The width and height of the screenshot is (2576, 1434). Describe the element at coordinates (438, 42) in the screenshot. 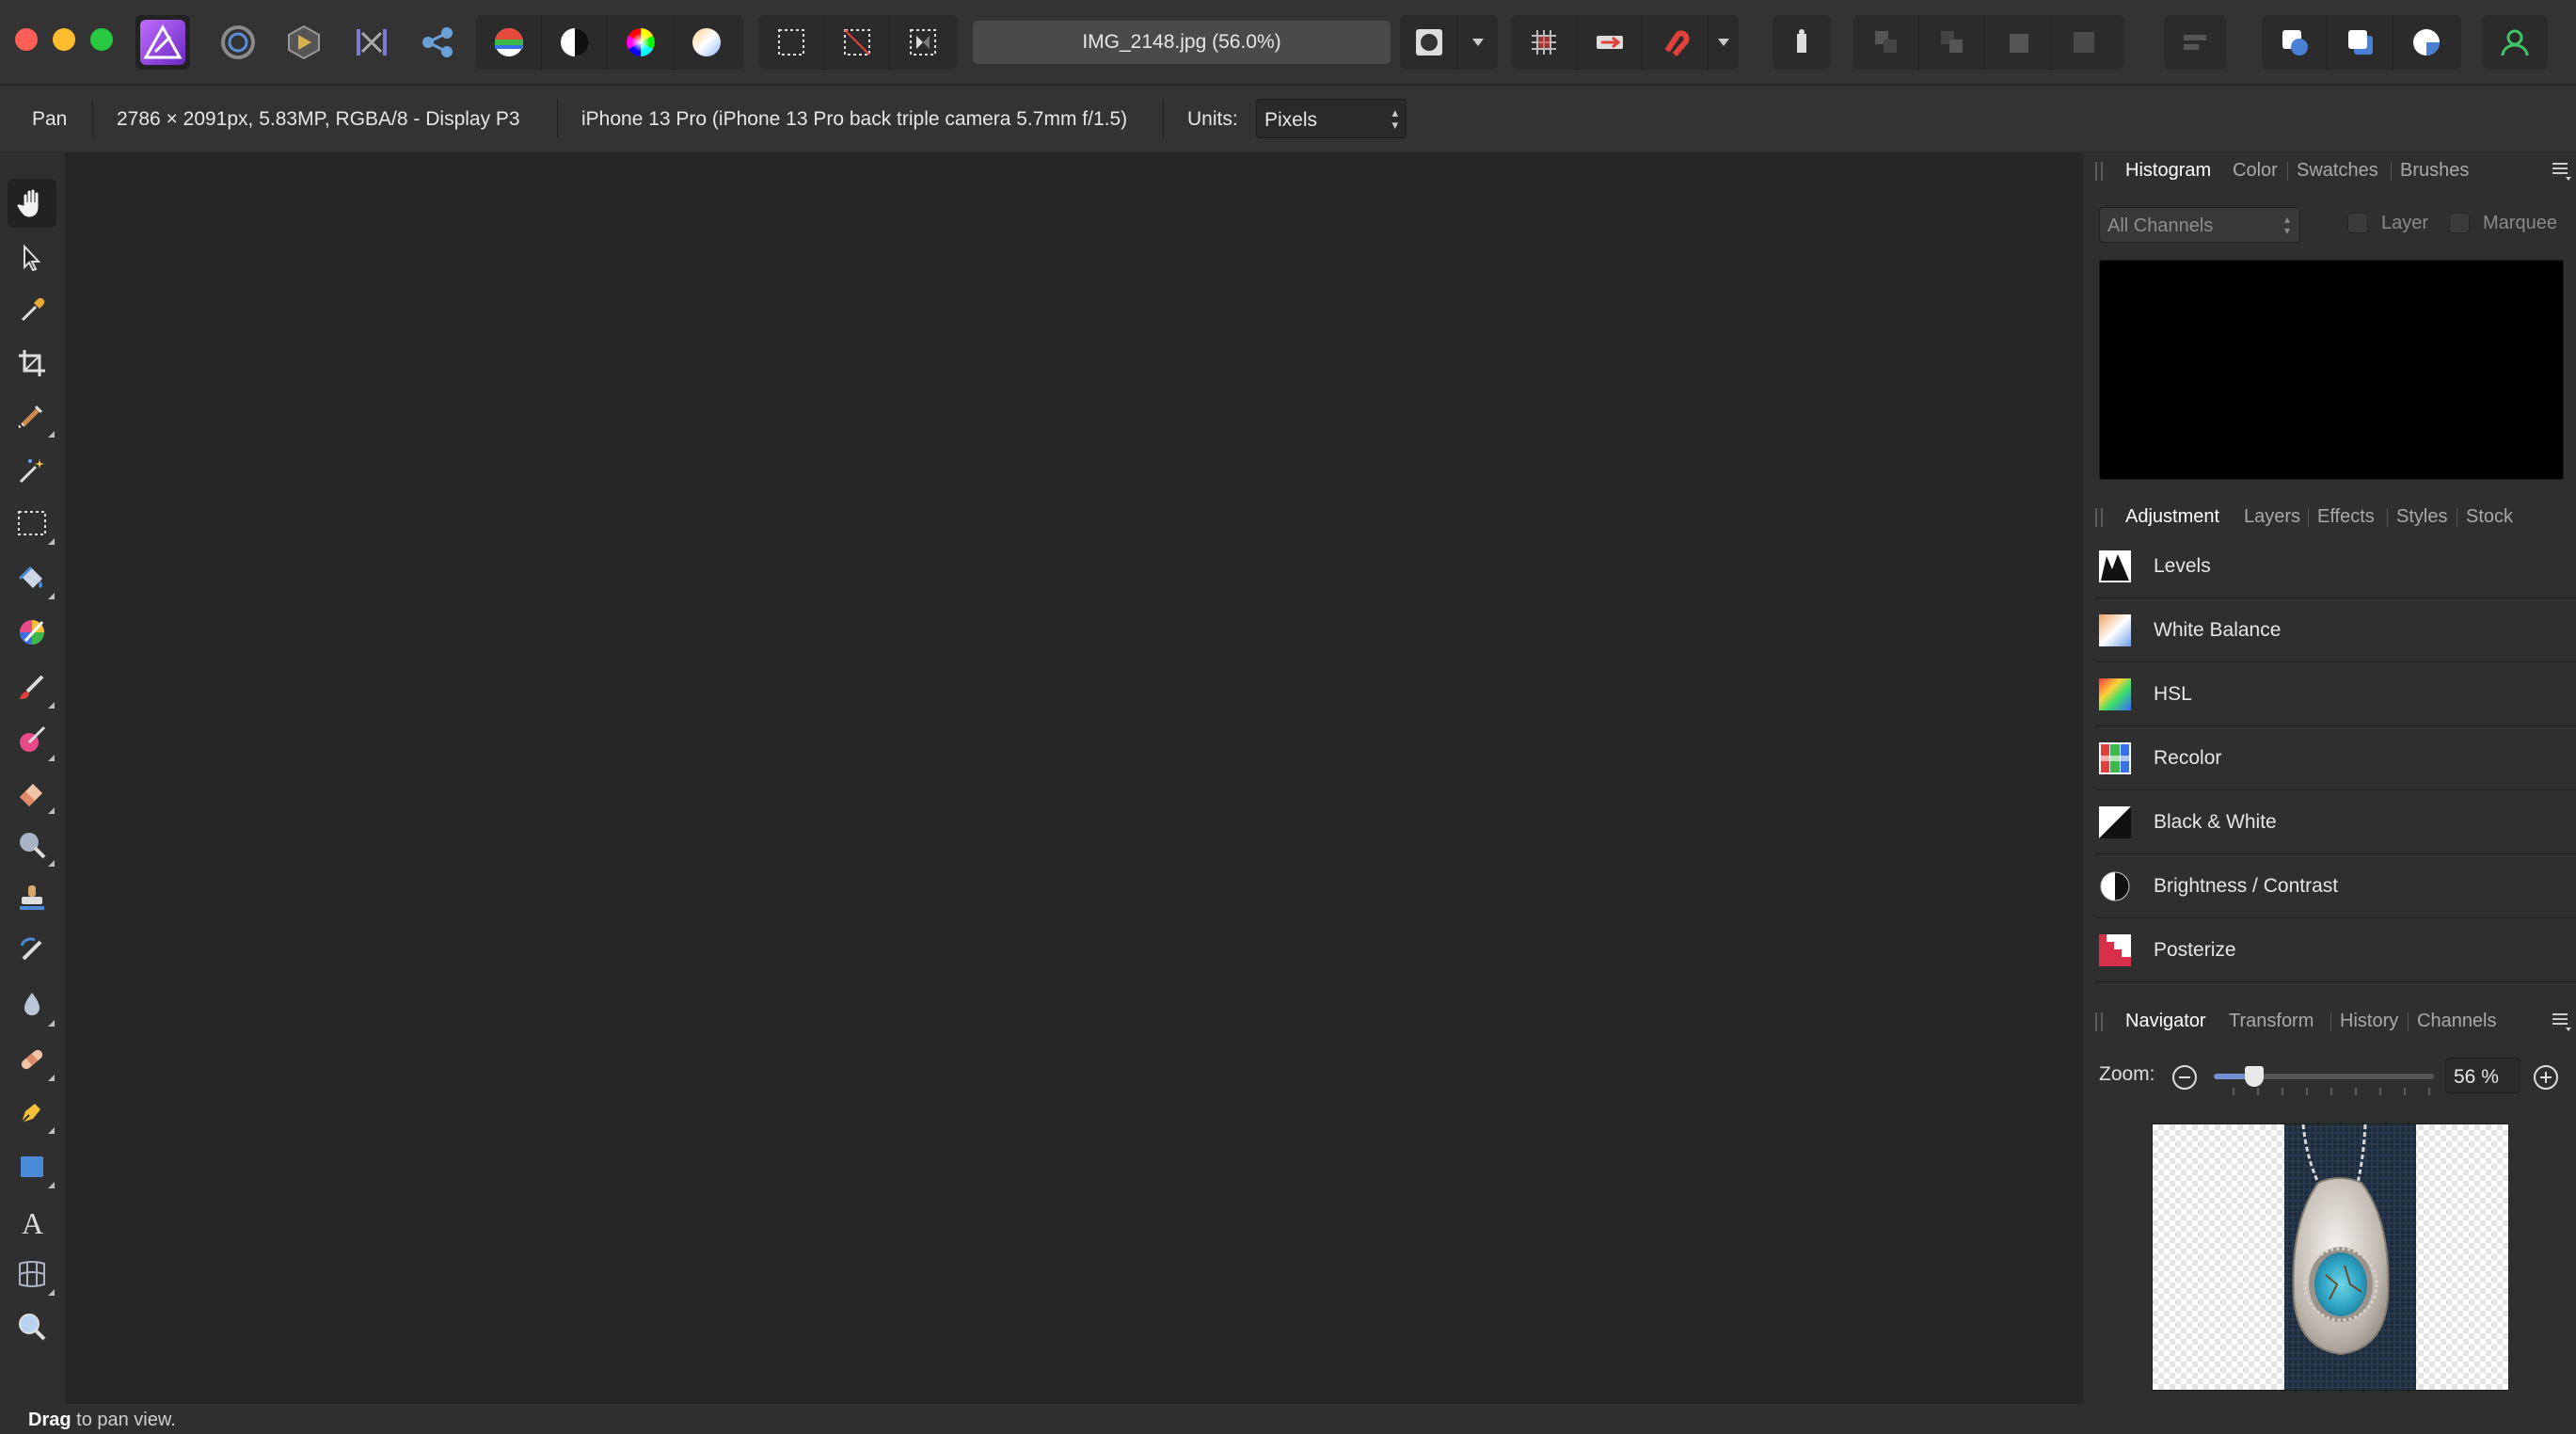

I see `export-persona-button` at that location.